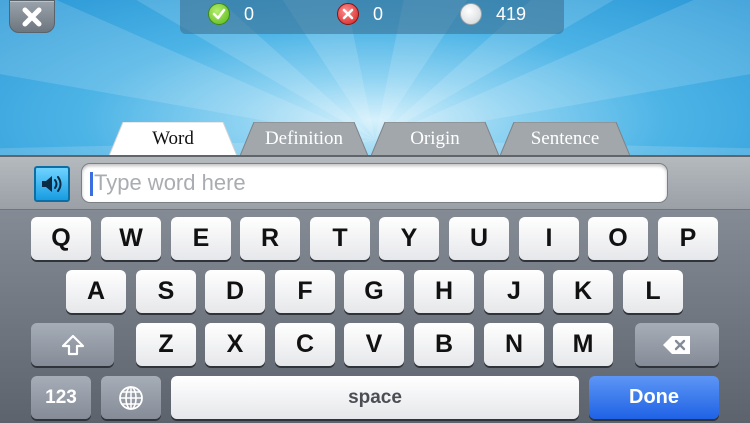 This screenshot has width=750, height=423. I want to click on key-h: H, so click(444, 291).